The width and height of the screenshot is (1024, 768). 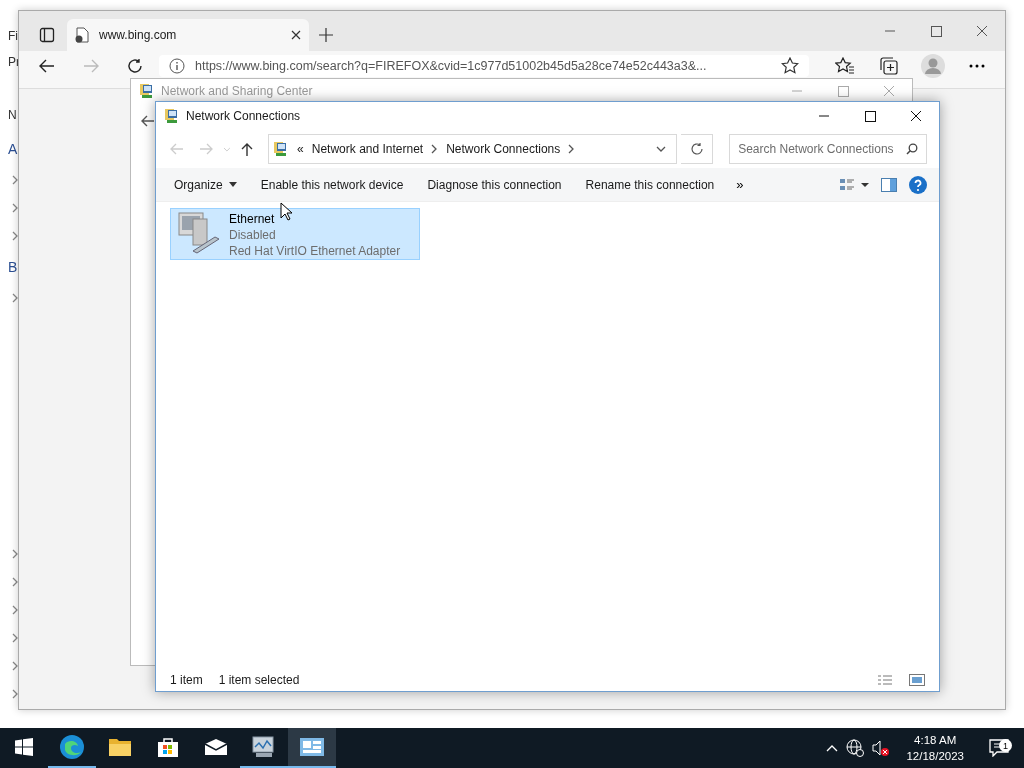 What do you see at coordinates (72, 747) in the screenshot?
I see `edge-icon` at bounding box center [72, 747].